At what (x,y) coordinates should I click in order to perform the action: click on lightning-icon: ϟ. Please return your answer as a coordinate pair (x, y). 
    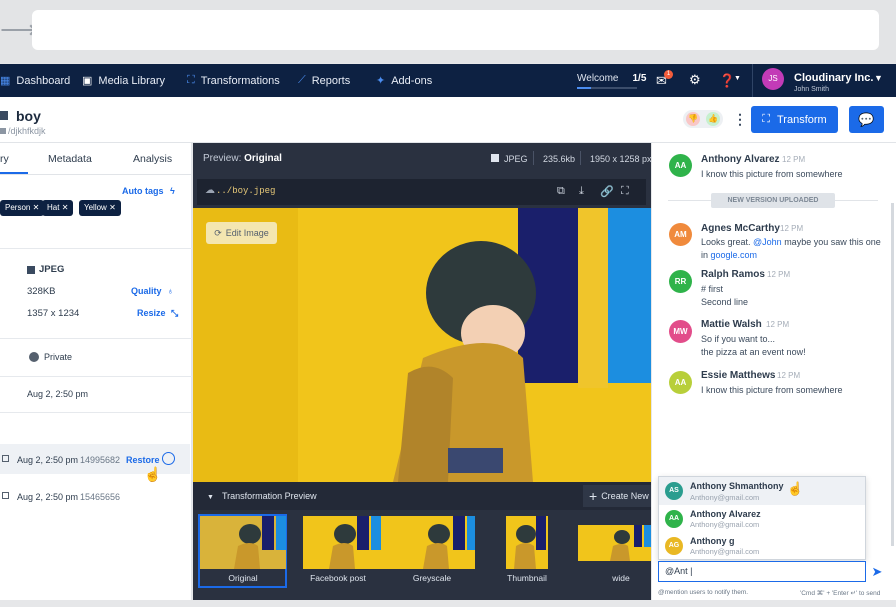
    Looking at the image, I should click on (172, 191).